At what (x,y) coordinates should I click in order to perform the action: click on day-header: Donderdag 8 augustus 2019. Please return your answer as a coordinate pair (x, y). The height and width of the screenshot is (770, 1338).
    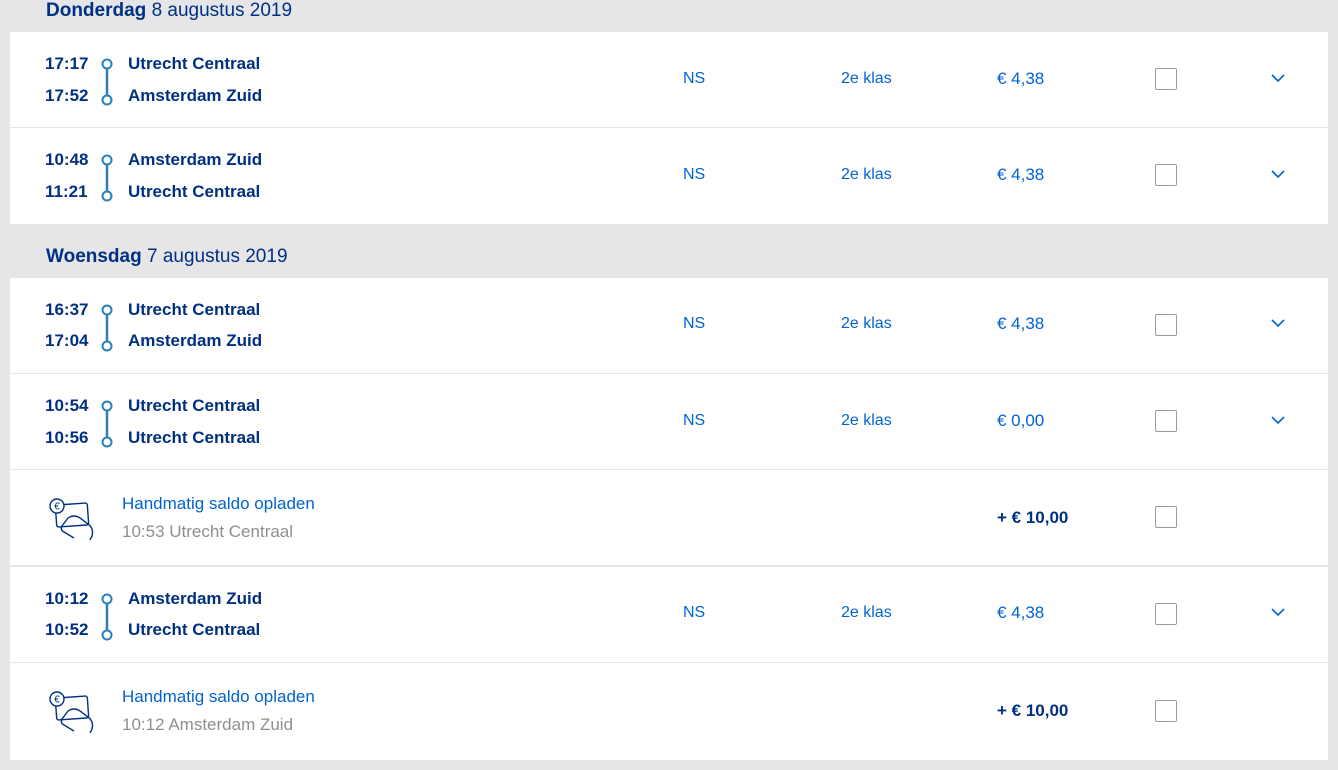
    Looking at the image, I should click on (169, 11).